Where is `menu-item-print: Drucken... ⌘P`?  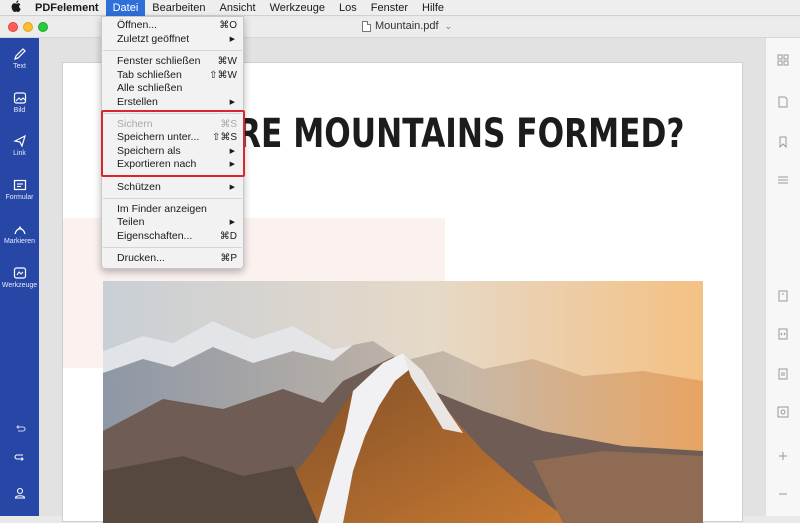
menu-item-print: Drucken... ⌘P is located at coordinates (172, 258).